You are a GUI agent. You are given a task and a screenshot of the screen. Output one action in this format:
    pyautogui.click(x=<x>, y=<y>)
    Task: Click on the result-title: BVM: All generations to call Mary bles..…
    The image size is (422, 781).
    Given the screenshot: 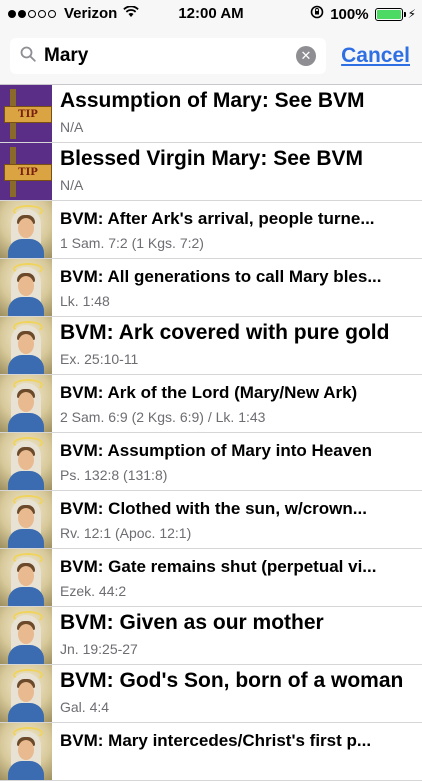 What is the action you would take?
    pyautogui.click(x=221, y=276)
    